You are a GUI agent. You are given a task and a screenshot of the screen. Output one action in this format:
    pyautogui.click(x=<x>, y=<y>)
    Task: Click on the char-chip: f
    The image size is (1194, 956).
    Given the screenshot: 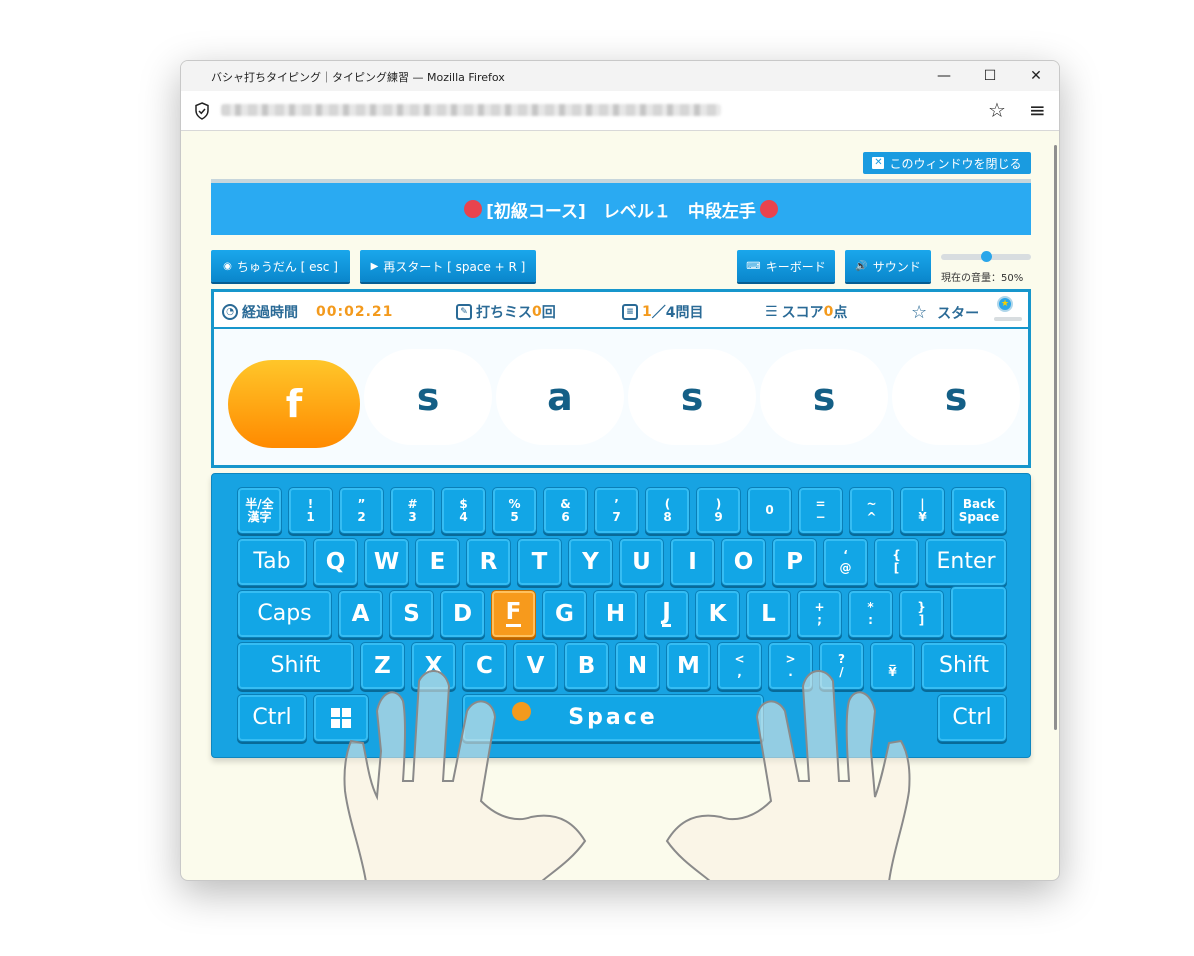 What is the action you would take?
    pyautogui.click(x=294, y=404)
    